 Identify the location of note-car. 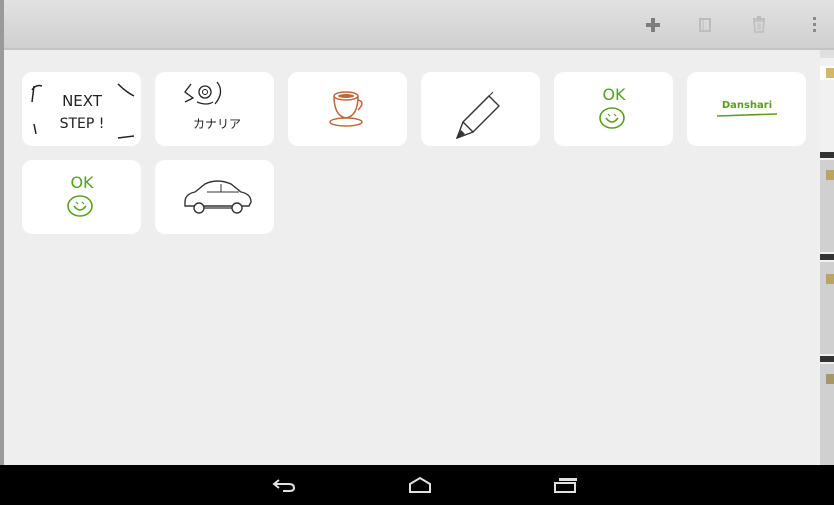
(214, 197).